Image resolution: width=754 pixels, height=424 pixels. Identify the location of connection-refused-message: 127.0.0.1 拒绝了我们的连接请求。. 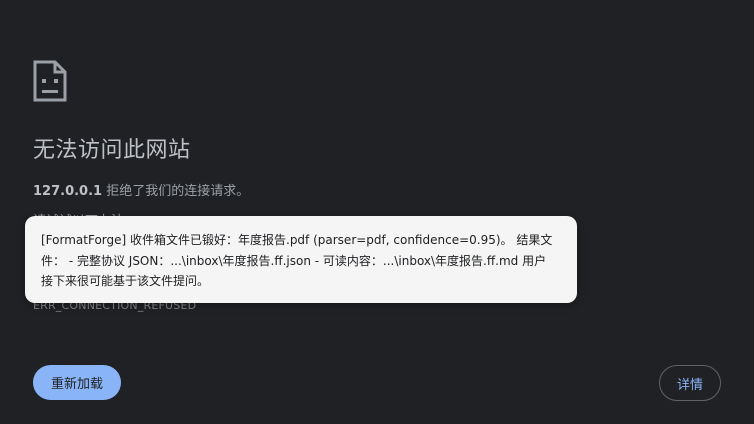
(141, 189).